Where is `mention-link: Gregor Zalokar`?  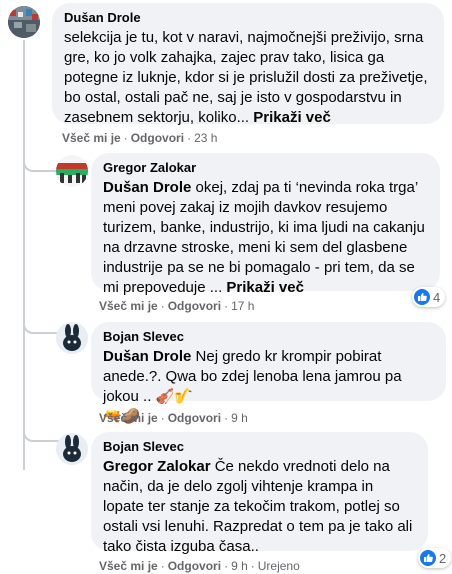
mention-link: Gregor Zalokar is located at coordinates (157, 466).